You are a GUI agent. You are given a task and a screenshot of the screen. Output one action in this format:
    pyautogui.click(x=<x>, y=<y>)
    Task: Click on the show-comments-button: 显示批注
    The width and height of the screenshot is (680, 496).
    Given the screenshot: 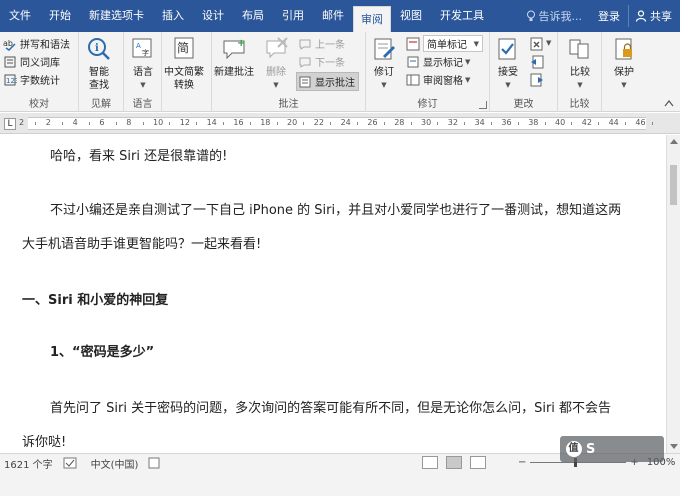 What is the action you would take?
    pyautogui.click(x=327, y=81)
    